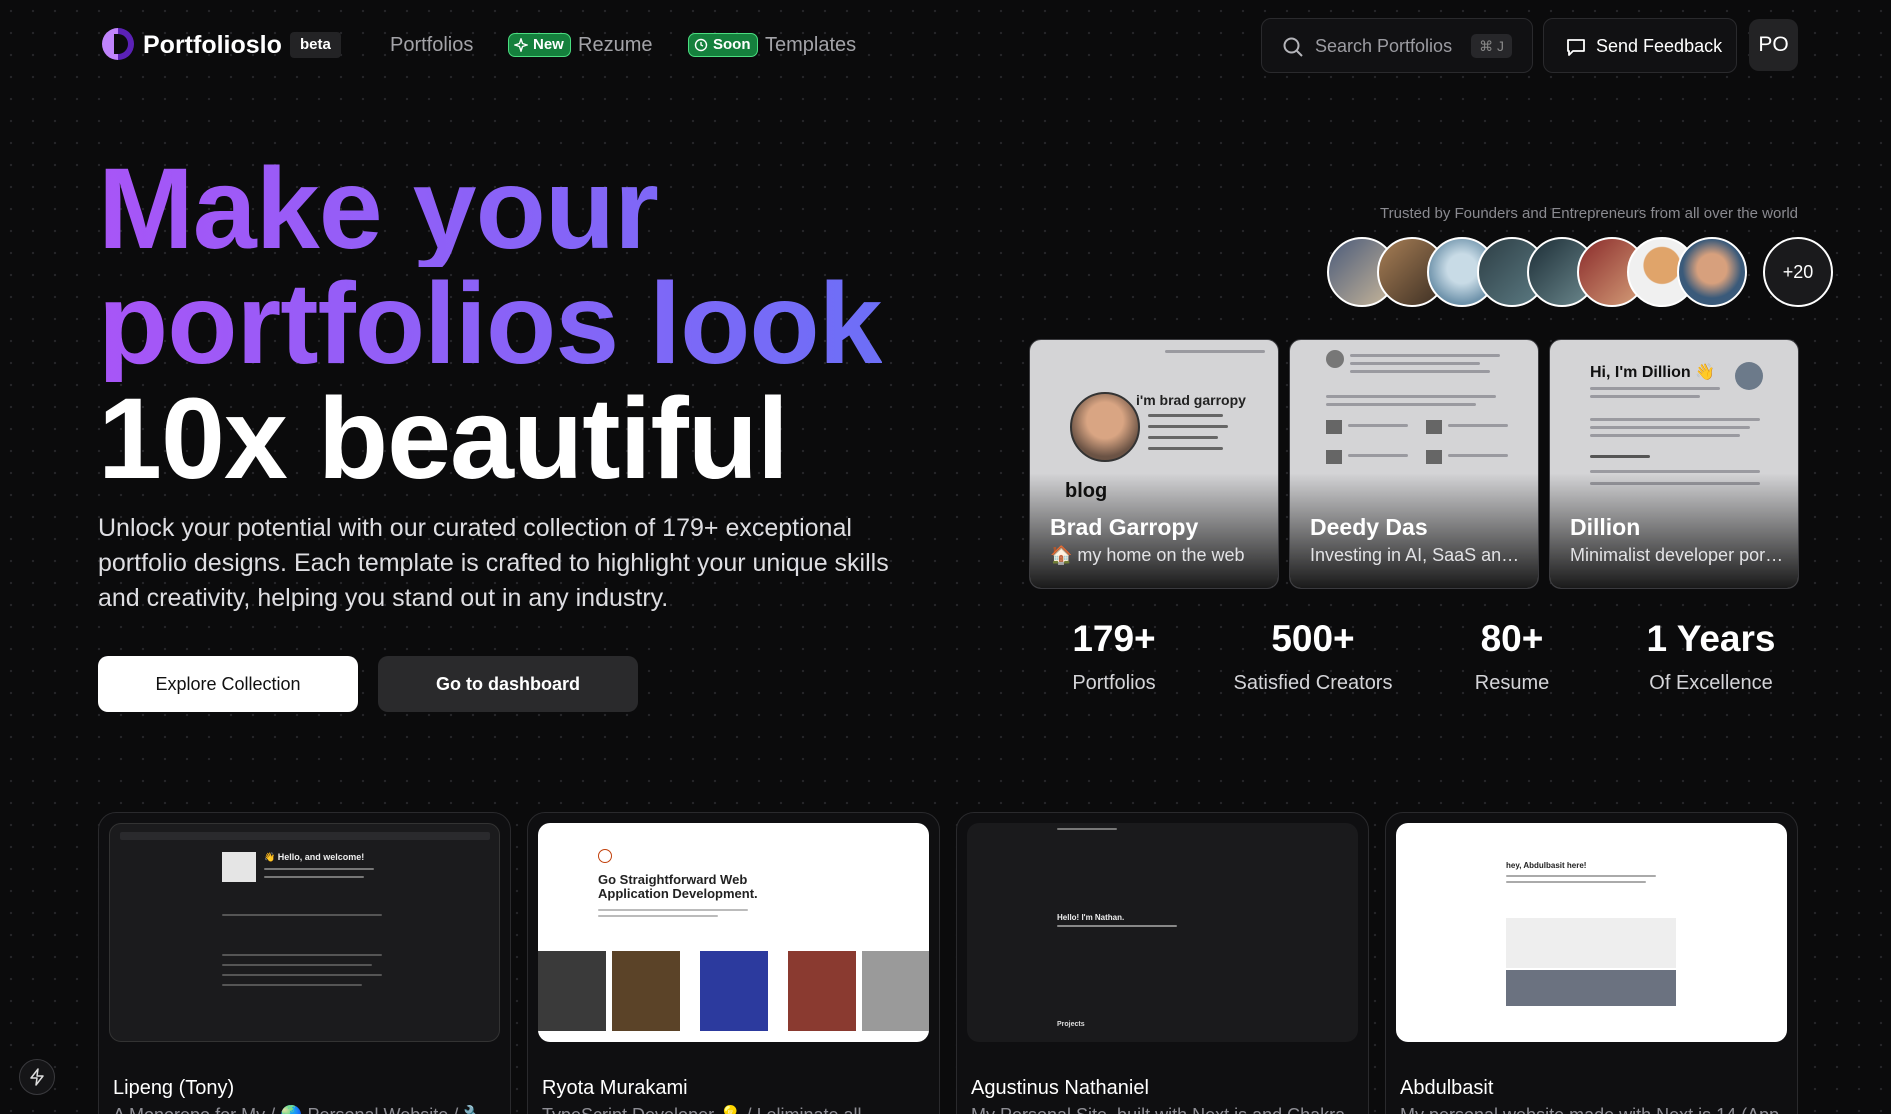  Describe the element at coordinates (1491, 46) in the screenshot. I see `search-shortcut: ⌘ J` at that location.